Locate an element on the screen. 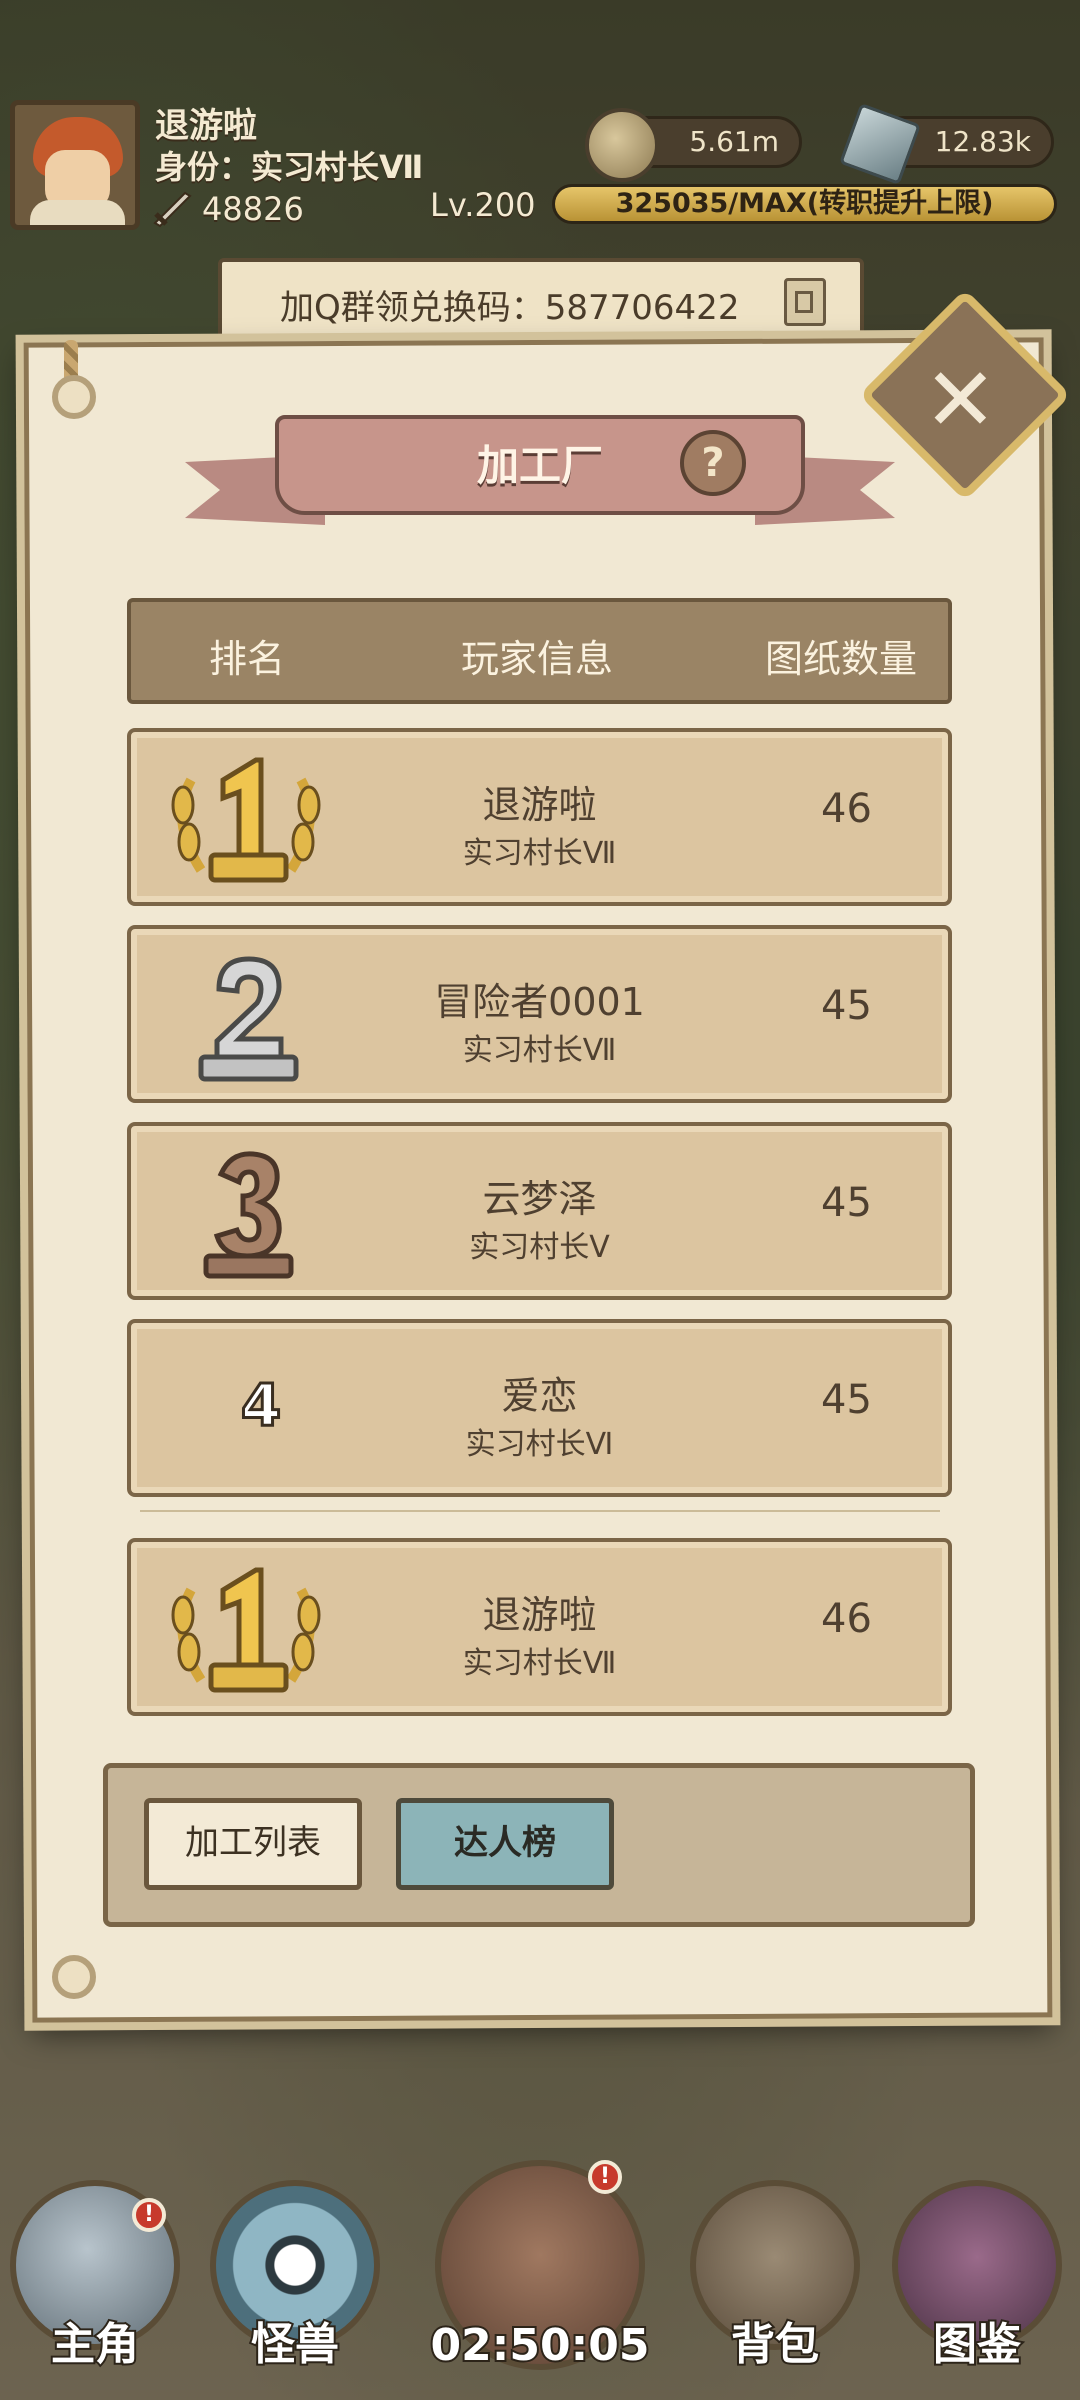 This screenshot has height=2400, width=1080. xp-text: 325035/MAX(转职提升上限) is located at coordinates (804, 203).